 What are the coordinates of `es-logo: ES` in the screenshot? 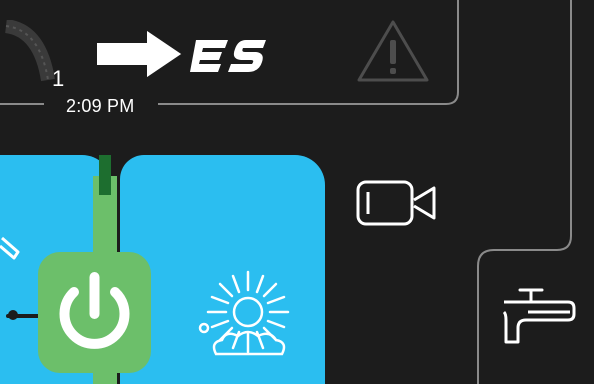 It's located at (228, 56).